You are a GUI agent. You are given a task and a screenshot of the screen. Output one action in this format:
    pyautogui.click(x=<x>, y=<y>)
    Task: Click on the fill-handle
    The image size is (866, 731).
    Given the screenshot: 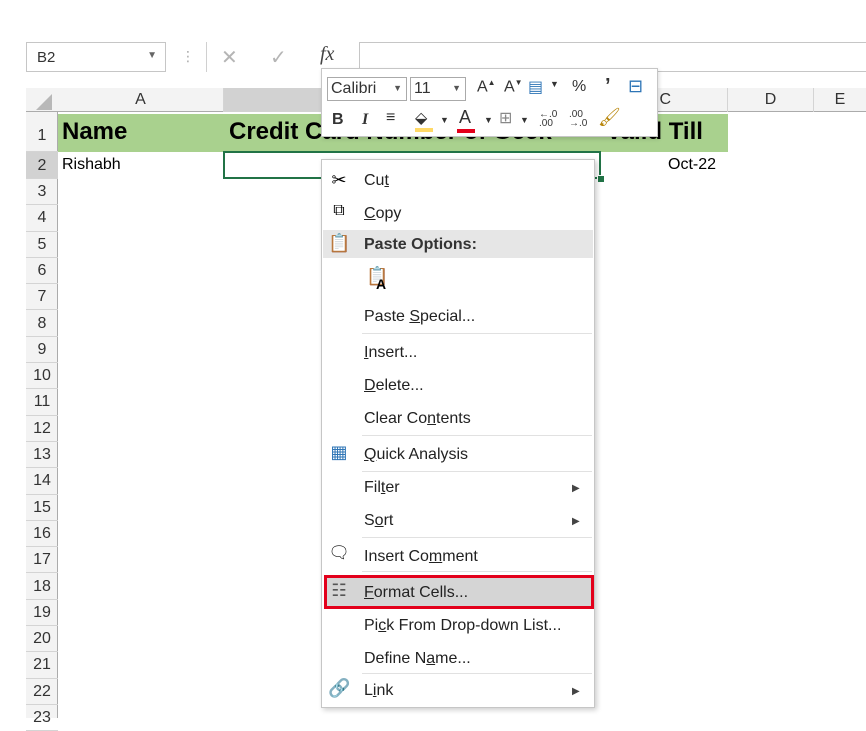 What is the action you would take?
    pyautogui.click(x=601, y=179)
    